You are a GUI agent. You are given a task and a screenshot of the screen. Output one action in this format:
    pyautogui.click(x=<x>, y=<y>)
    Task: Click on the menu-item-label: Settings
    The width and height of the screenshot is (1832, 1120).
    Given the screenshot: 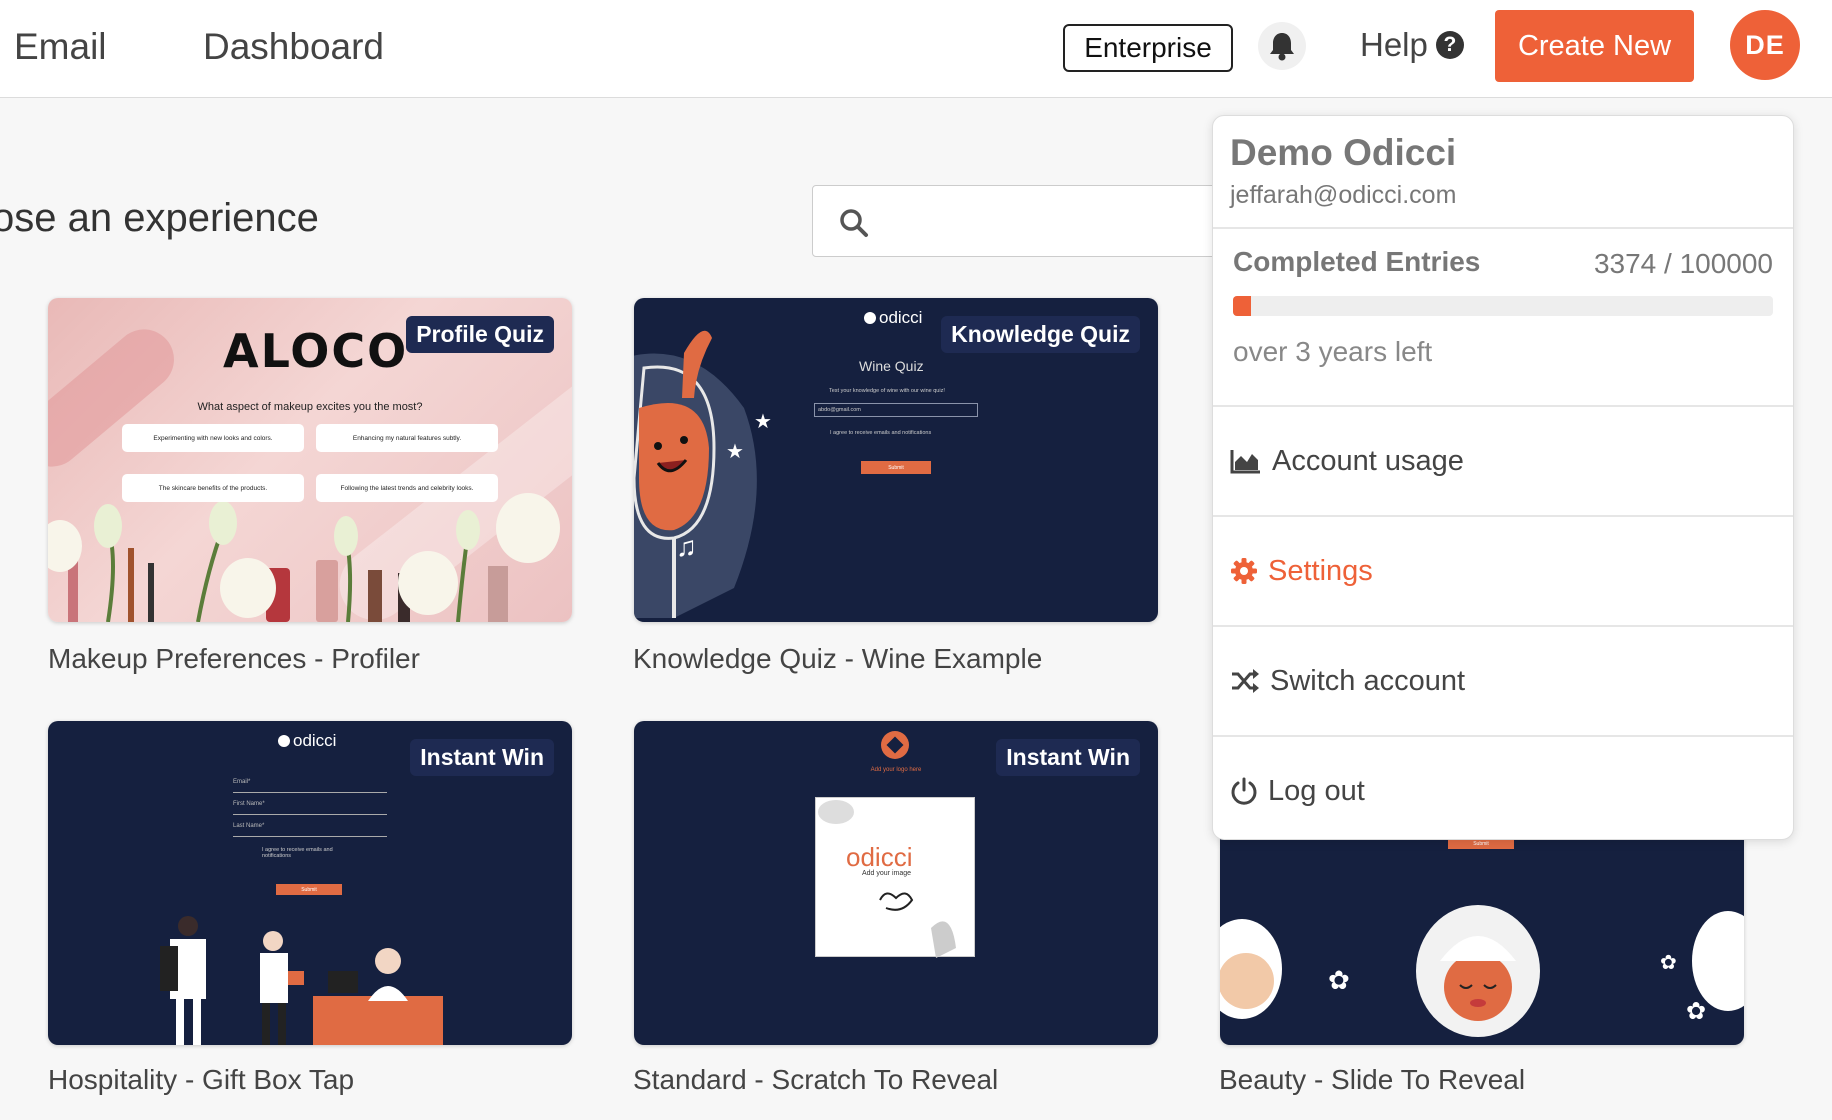 What is the action you would take?
    pyautogui.click(x=1320, y=570)
    